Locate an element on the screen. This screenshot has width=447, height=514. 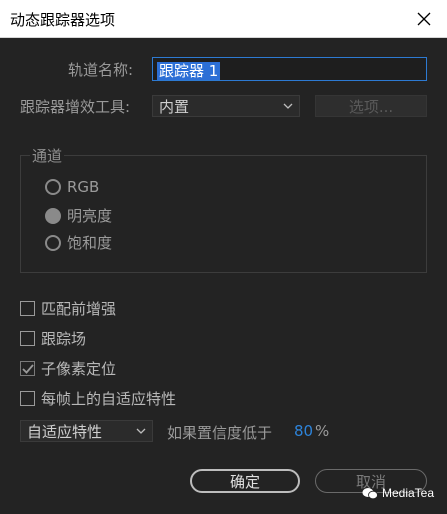
checkbox-track-fields: 跟踪场 is located at coordinates (53, 338).